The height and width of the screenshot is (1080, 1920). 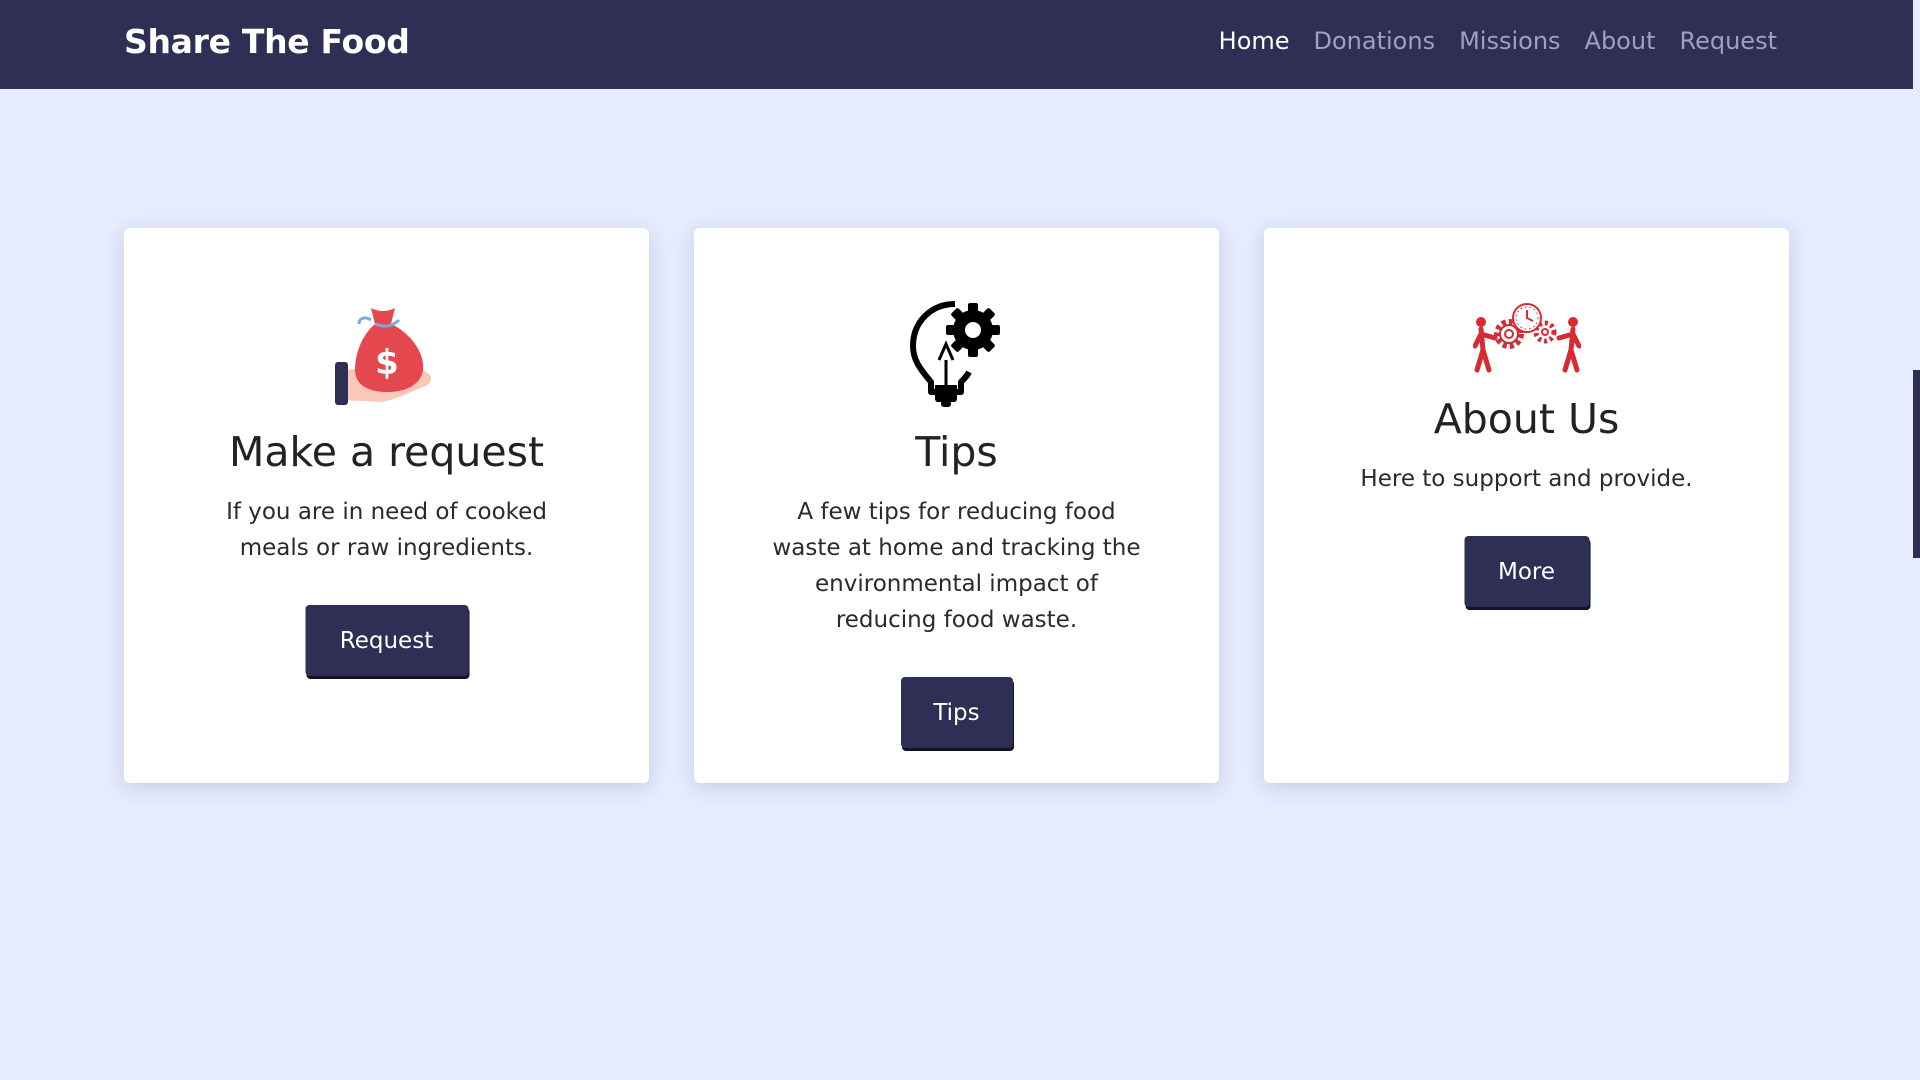 I want to click on card-description: Here to support and provide., so click(x=1526, y=479).